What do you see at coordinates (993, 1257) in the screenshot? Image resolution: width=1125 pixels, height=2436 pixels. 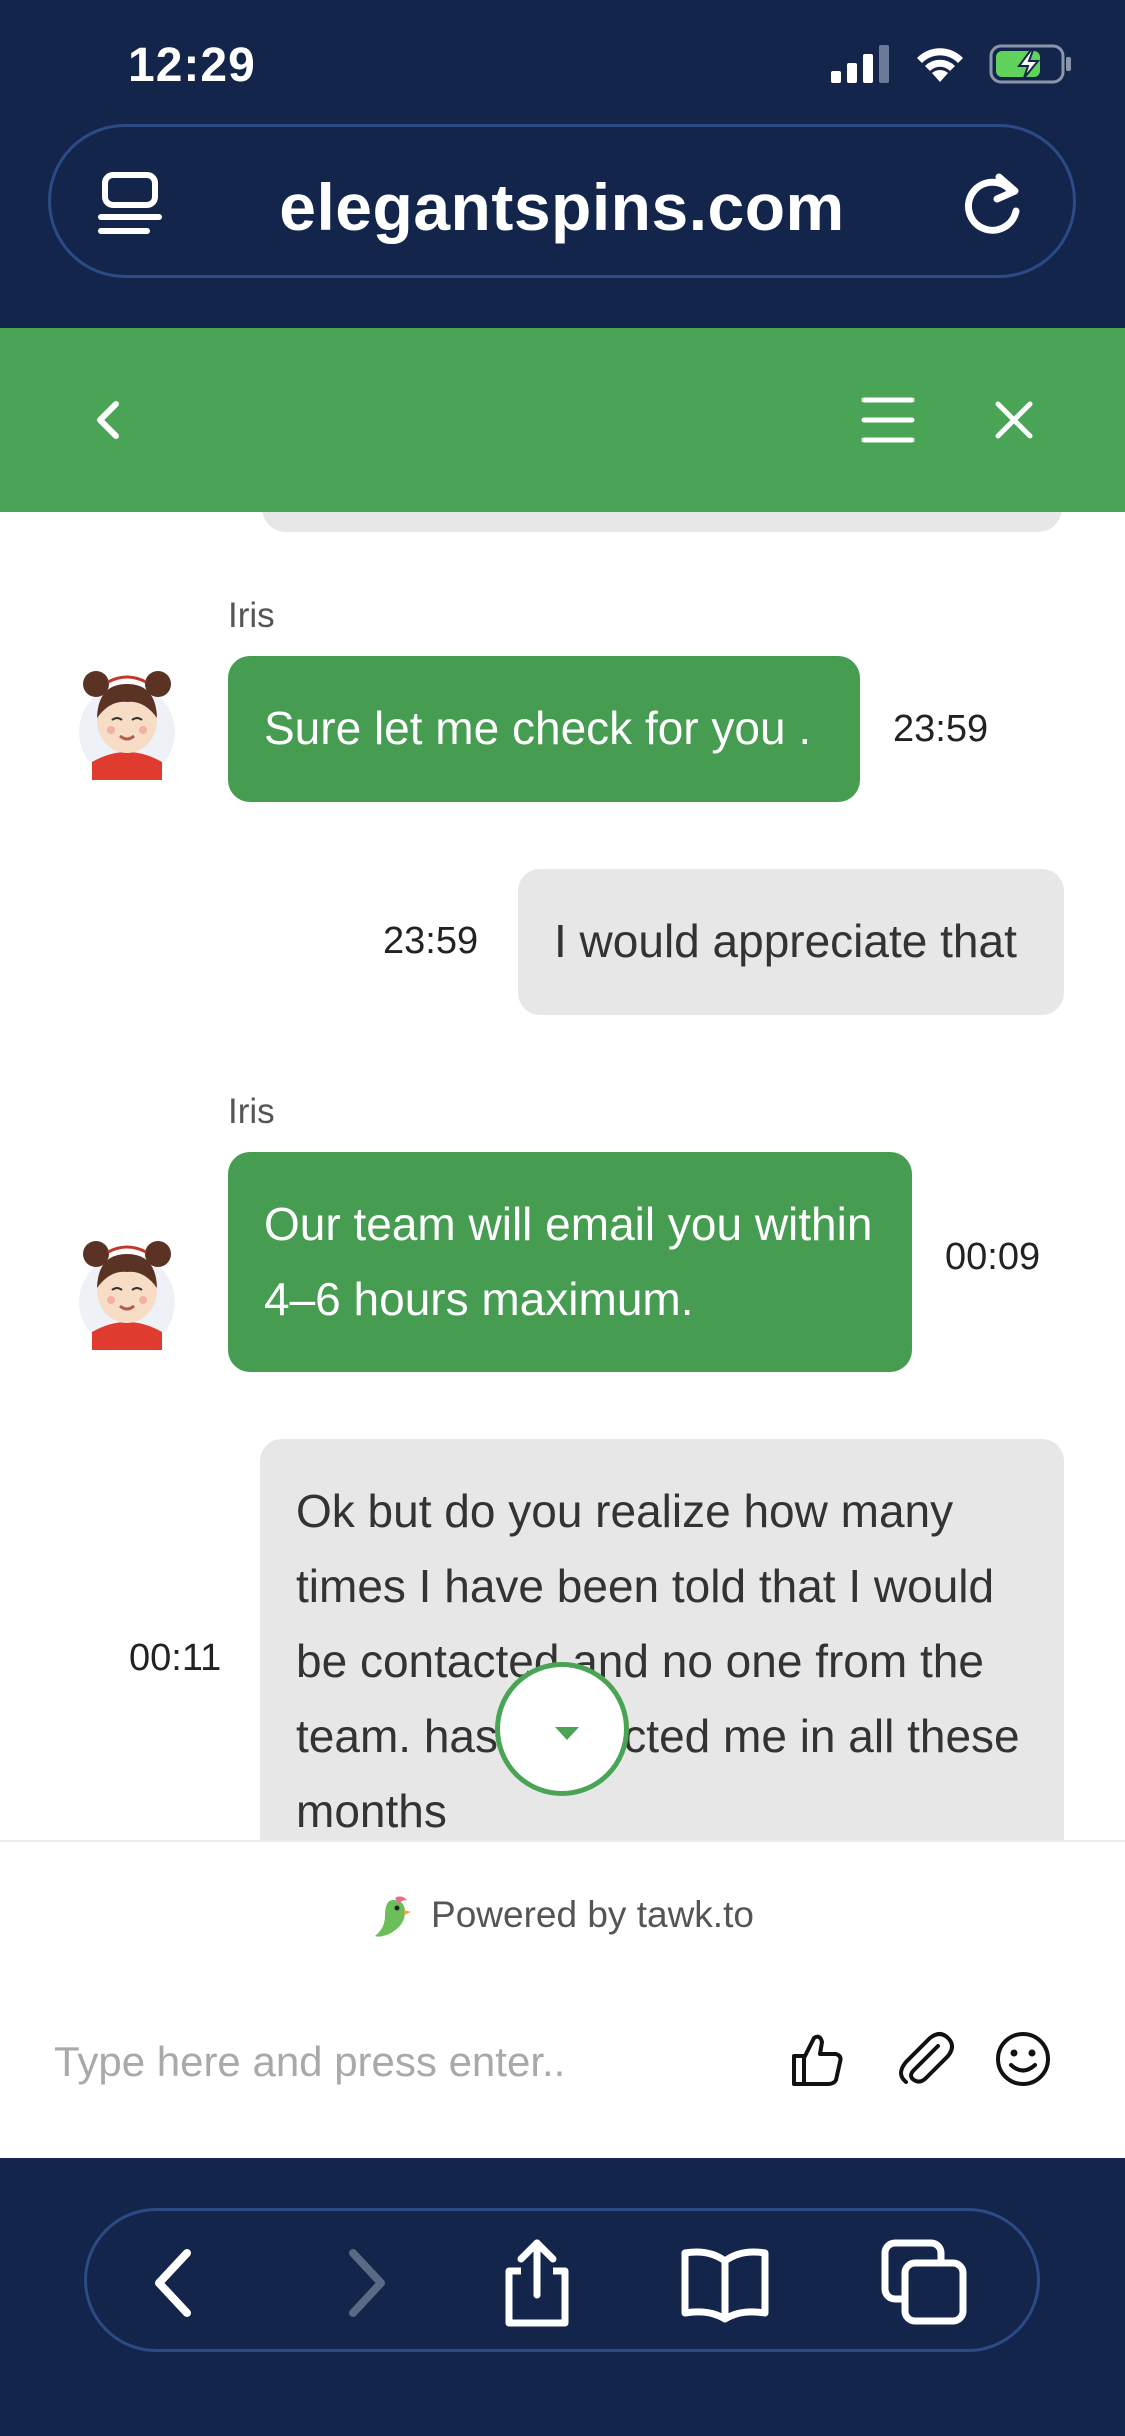 I see `message-time: 00:09` at bounding box center [993, 1257].